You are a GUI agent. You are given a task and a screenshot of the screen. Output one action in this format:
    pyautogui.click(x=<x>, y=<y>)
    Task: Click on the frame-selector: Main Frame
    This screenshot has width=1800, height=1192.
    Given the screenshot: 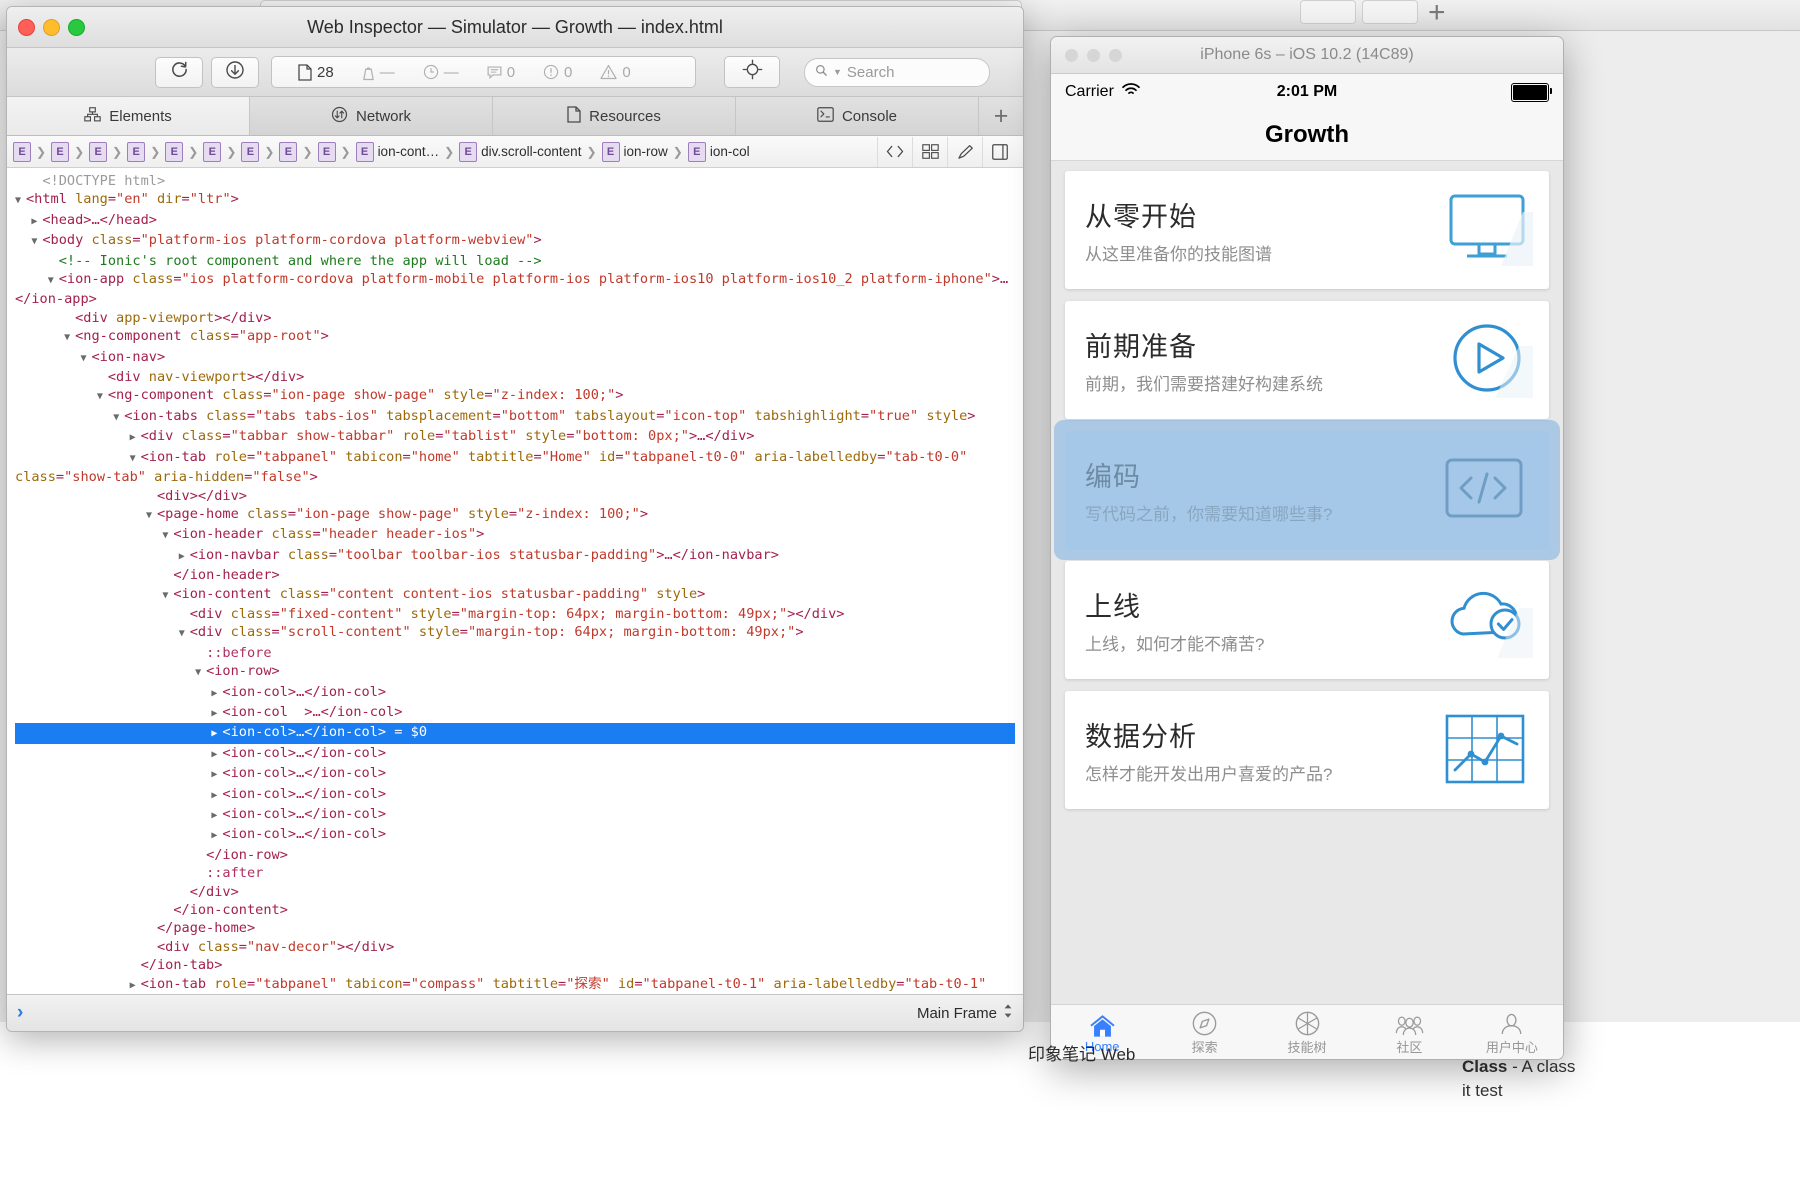 What is the action you would take?
    pyautogui.click(x=965, y=1013)
    